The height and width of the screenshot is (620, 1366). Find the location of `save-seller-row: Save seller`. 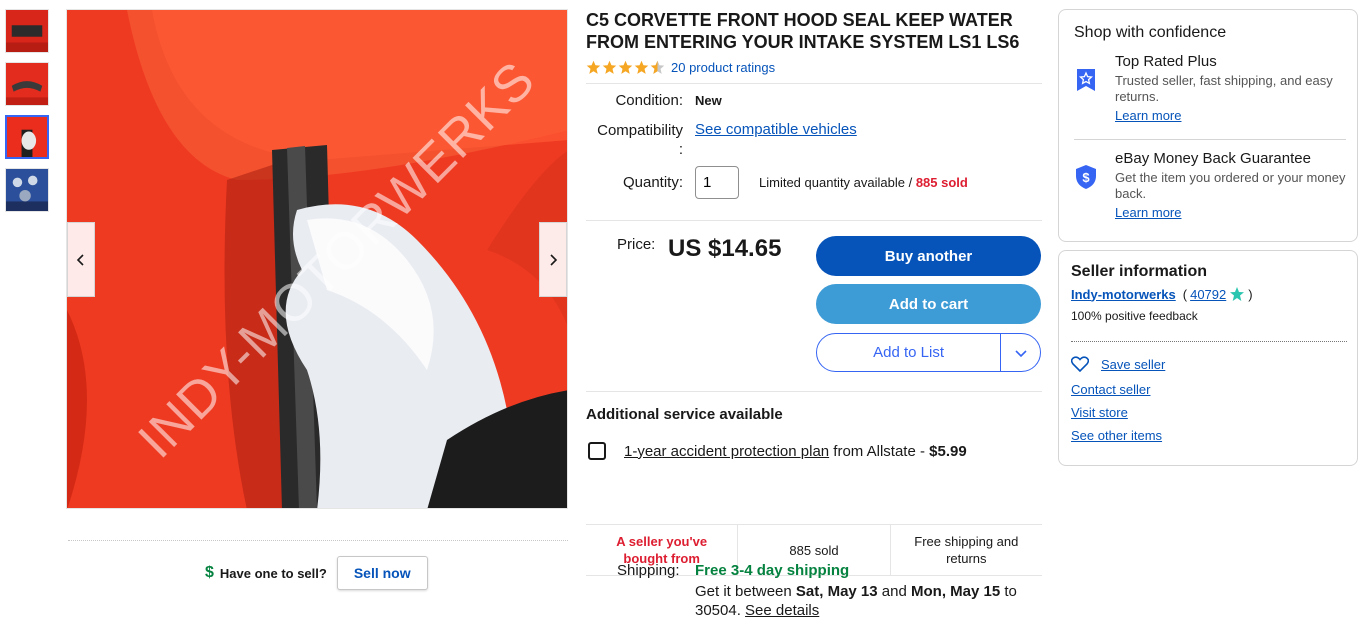

save-seller-row: Save seller is located at coordinates (1118, 364).